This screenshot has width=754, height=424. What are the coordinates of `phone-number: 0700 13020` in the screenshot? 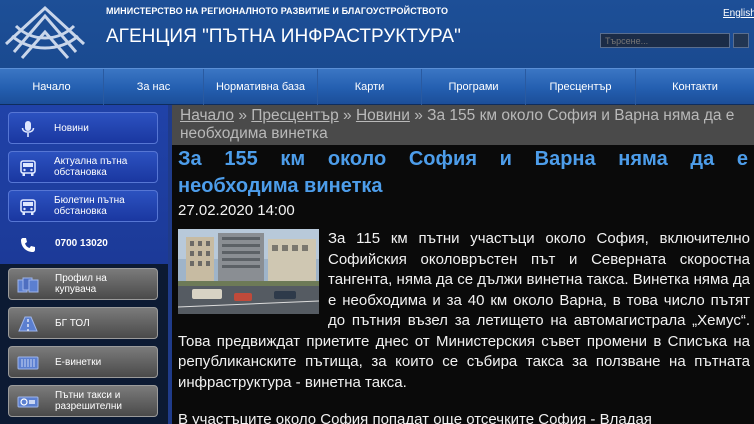 It's located at (81, 243).